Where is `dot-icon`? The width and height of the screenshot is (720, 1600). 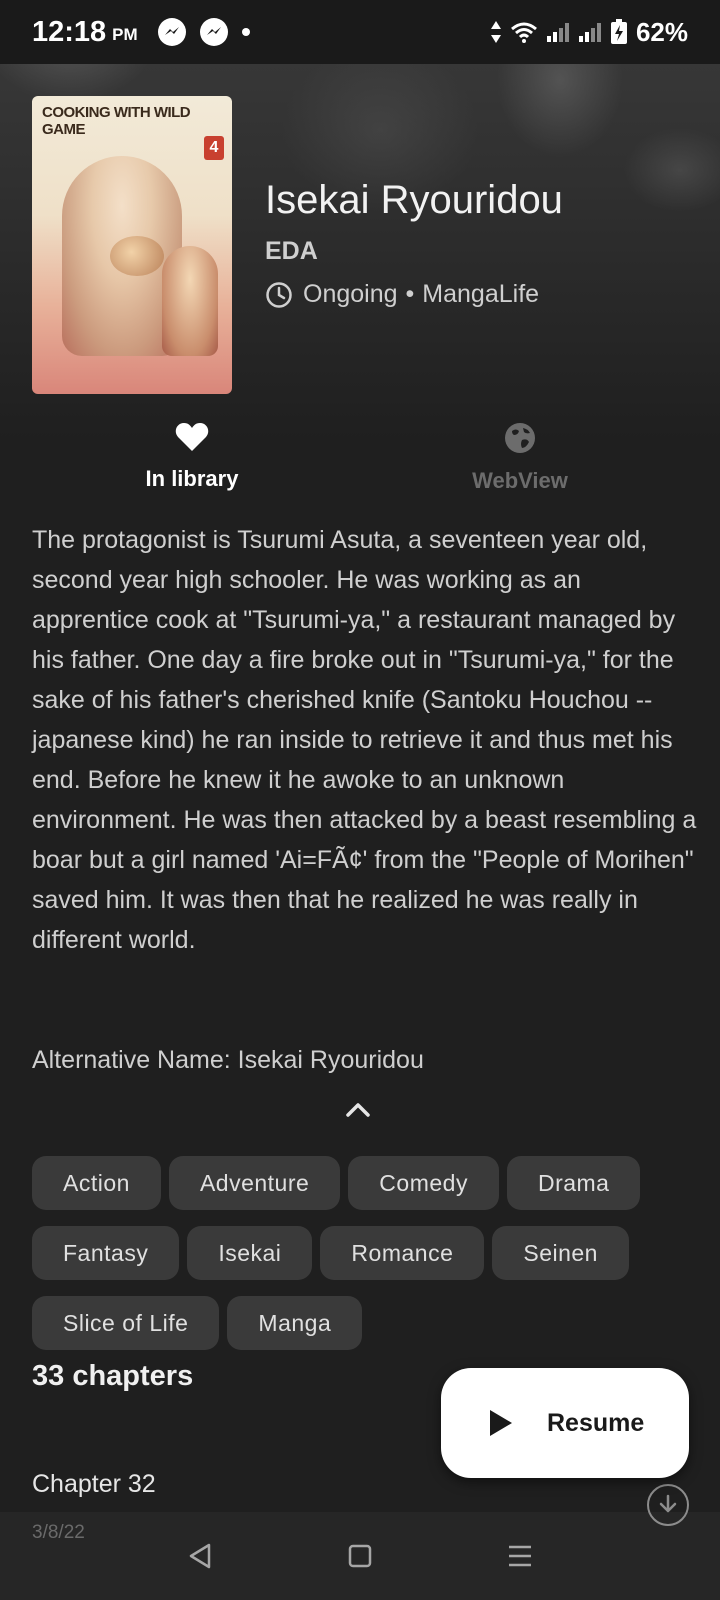
dot-icon is located at coordinates (245, 32).